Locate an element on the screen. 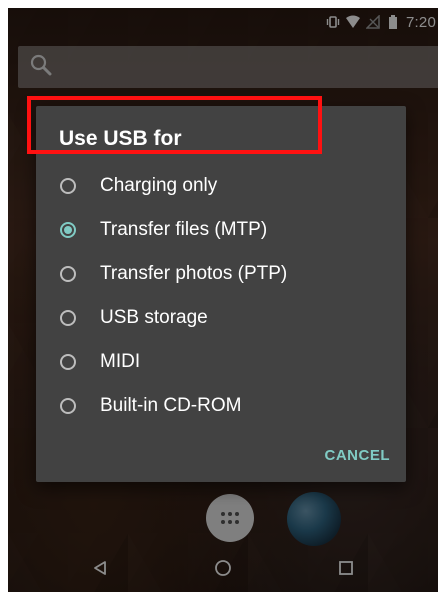 The width and height of the screenshot is (438, 592). option-label: Transfer photos (PTP) is located at coordinates (194, 273).